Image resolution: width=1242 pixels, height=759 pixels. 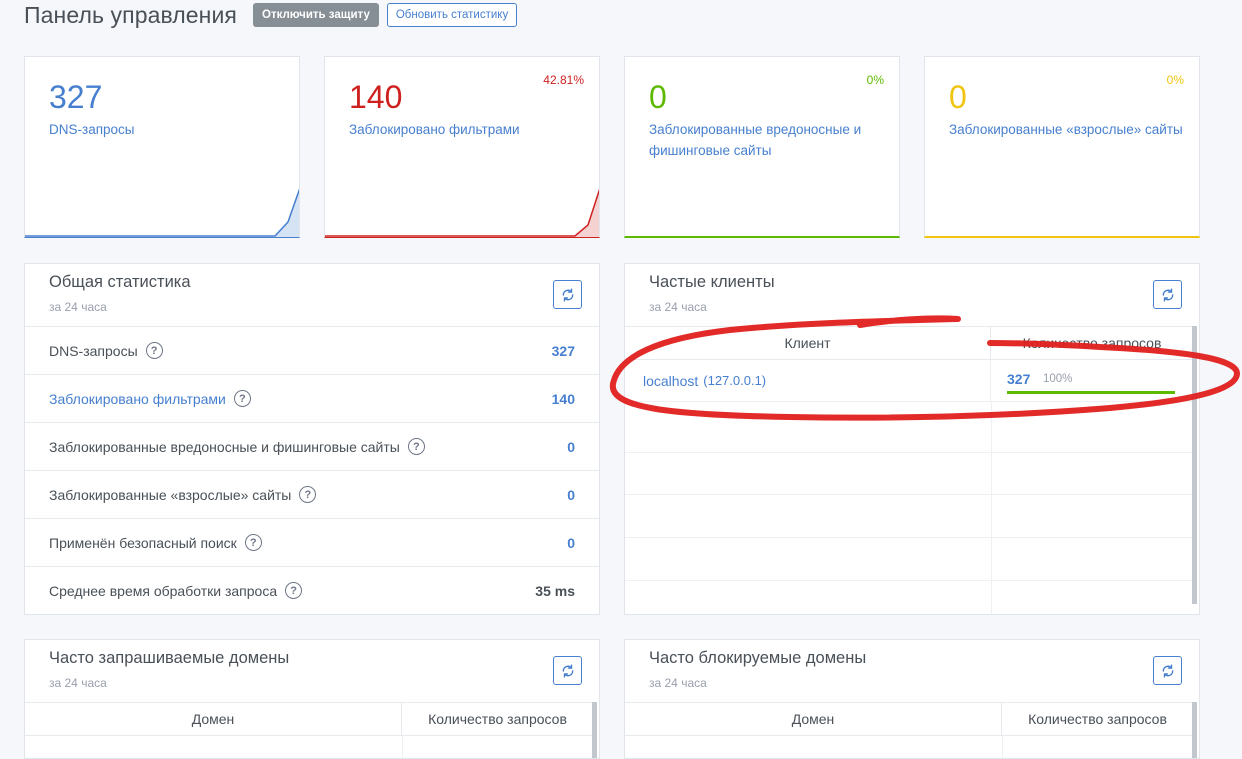 What do you see at coordinates (909, 508) in the screenshot?
I see `empty-table-body` at bounding box center [909, 508].